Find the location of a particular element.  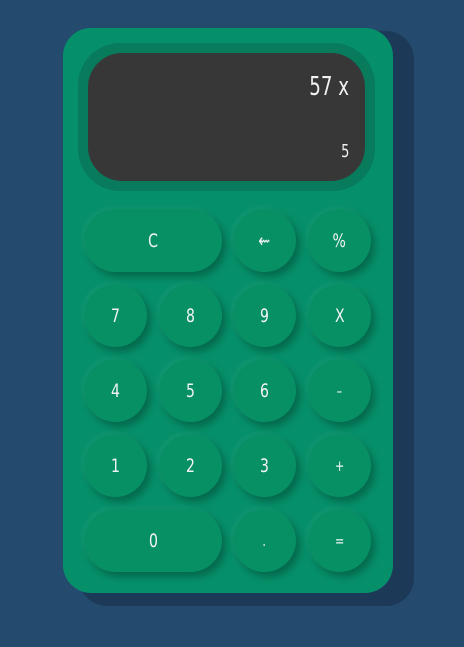

digit-8-label: 8 is located at coordinates (190, 315).